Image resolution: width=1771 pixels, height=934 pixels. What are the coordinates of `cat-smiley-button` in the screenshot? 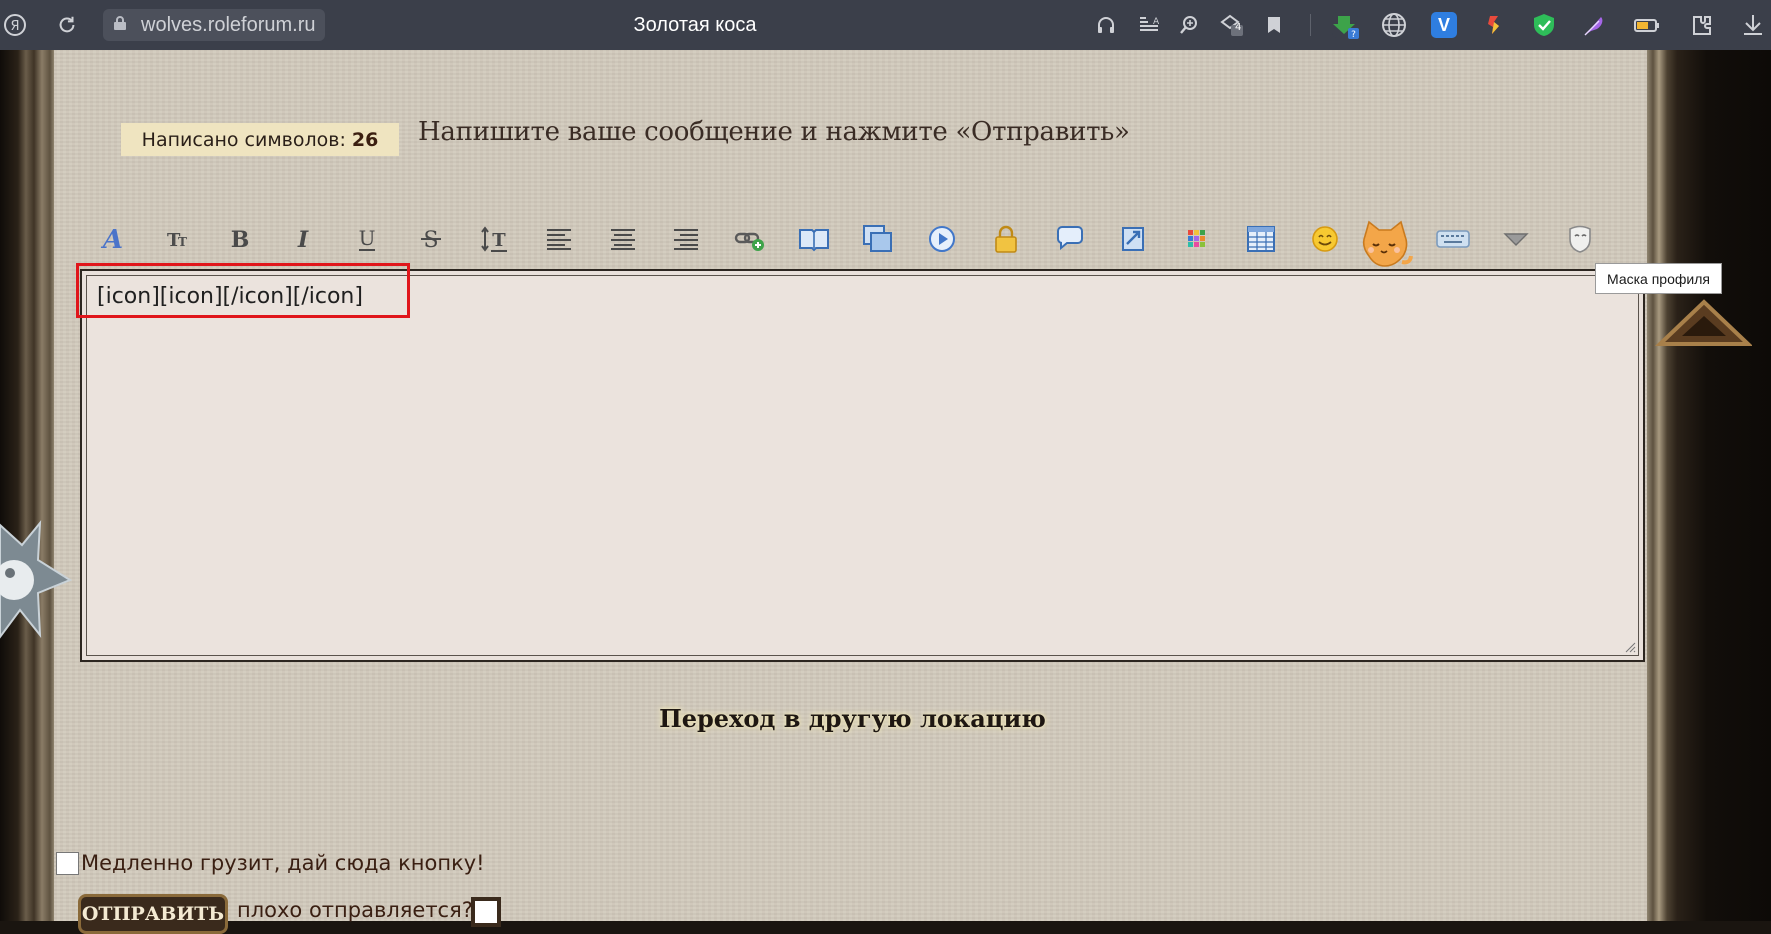 It's located at (1385, 243).